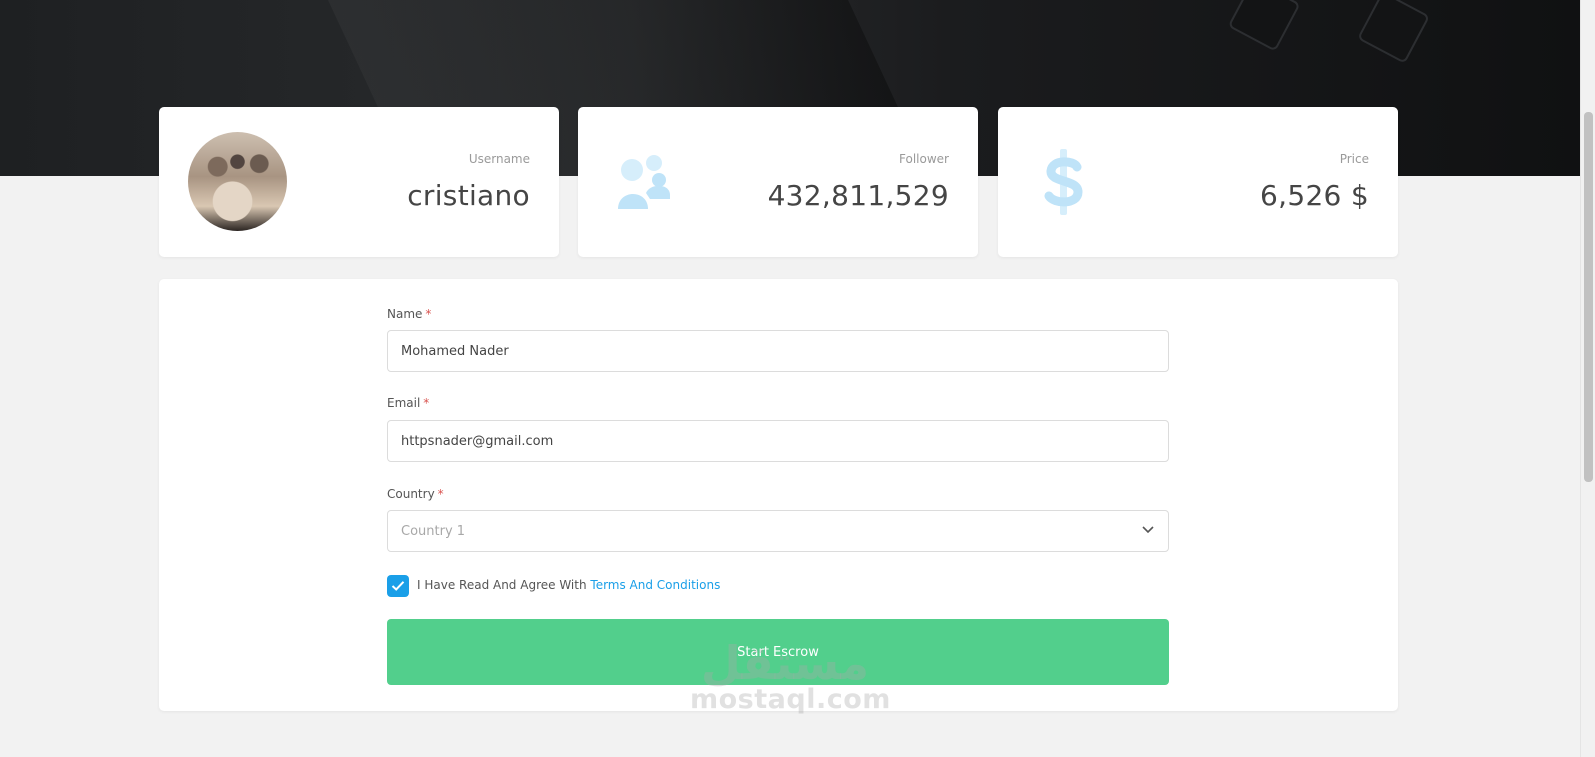 The image size is (1595, 757). What do you see at coordinates (359, 182) in the screenshot?
I see `username-card: Username cristiano` at bounding box center [359, 182].